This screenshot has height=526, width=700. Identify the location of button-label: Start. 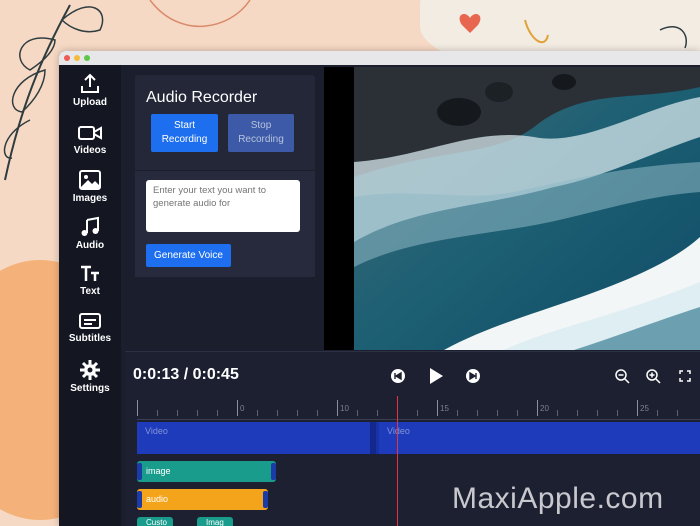
(184, 125).